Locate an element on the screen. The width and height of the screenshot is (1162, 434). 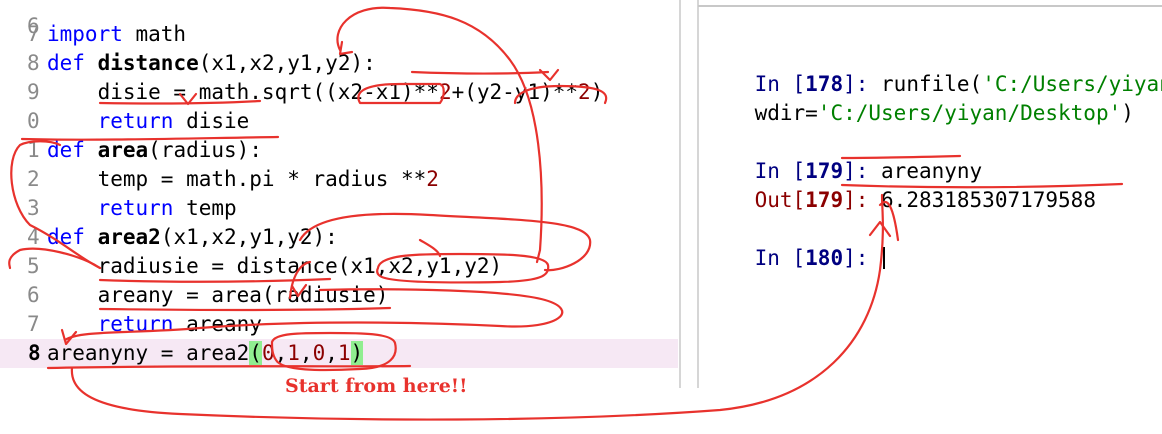
console-top-border is located at coordinates (930, 6).